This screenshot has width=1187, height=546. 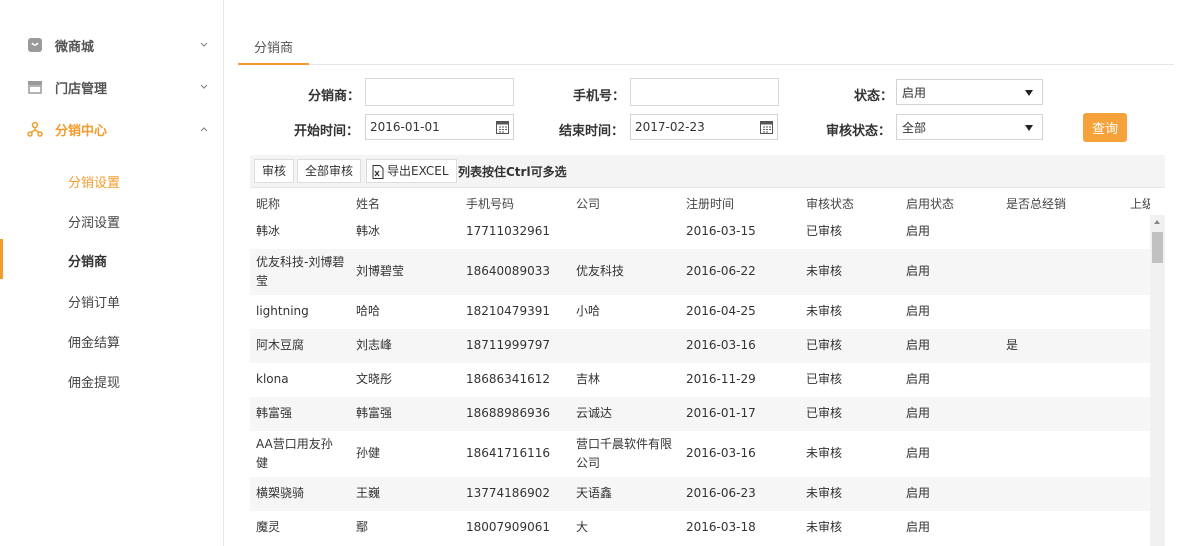 What do you see at coordinates (378, 172) in the screenshot?
I see `excel-file-icon` at bounding box center [378, 172].